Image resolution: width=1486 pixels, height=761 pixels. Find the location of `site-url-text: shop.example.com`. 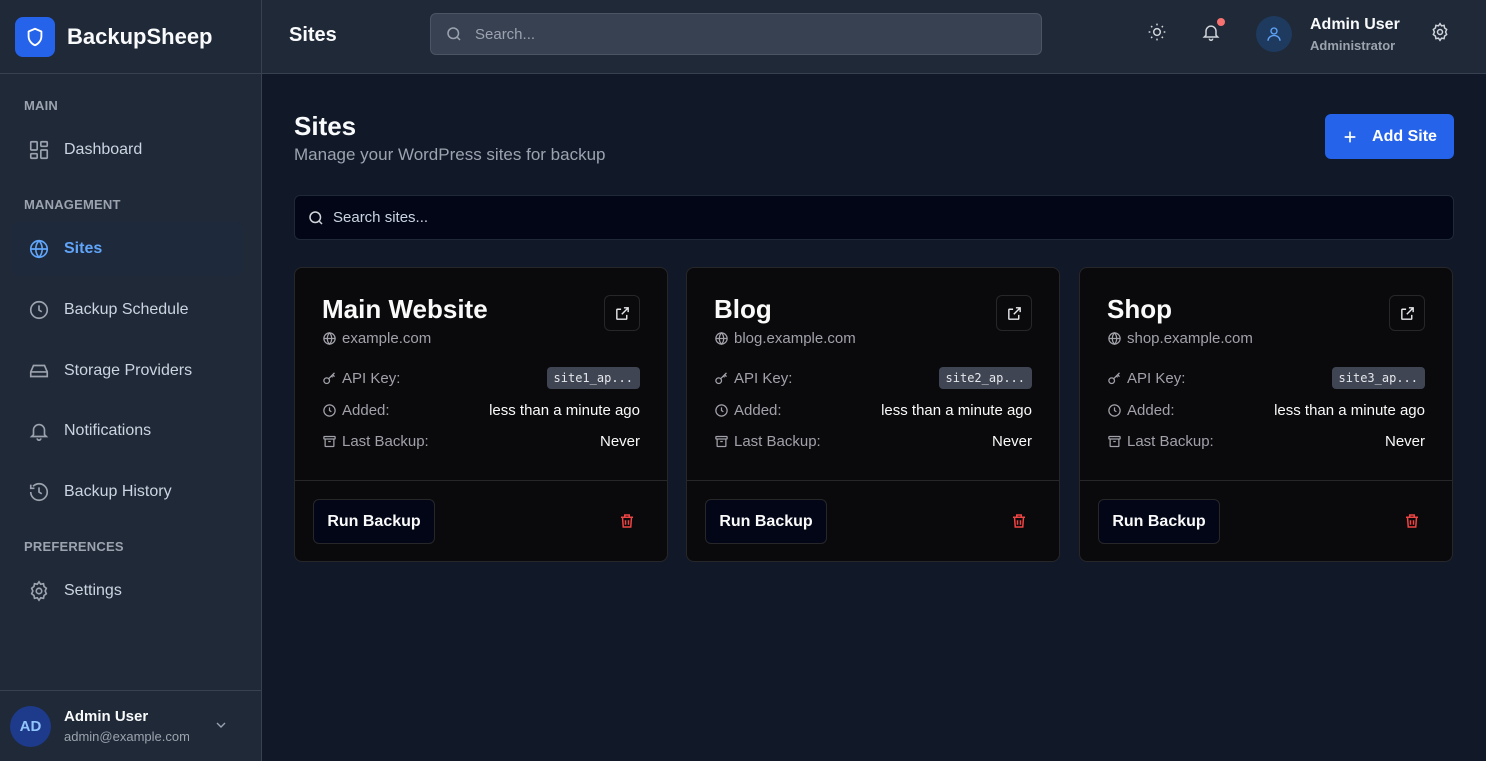

site-url-text: shop.example.com is located at coordinates (1190, 338).